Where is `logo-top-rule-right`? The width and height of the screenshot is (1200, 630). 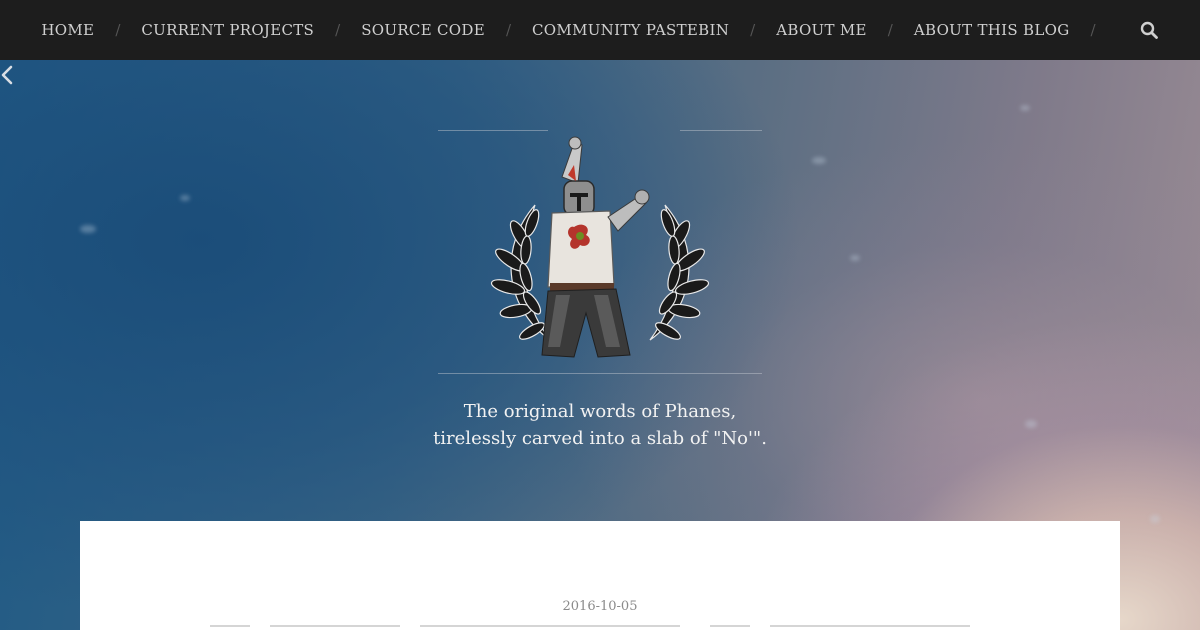
logo-top-rule-right is located at coordinates (721, 130).